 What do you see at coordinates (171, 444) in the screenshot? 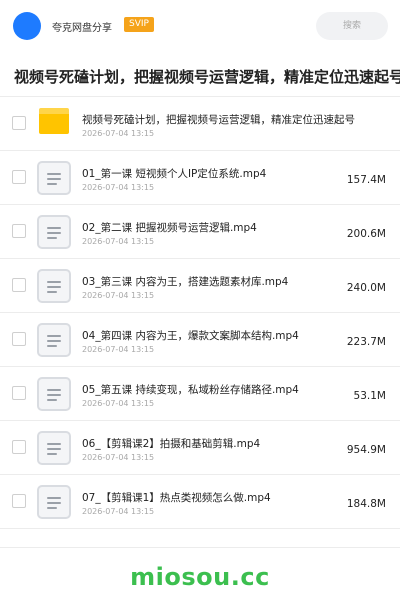
I see `file-name: 06_【剪辑课2】拍摄和基础剪辑.mp4` at bounding box center [171, 444].